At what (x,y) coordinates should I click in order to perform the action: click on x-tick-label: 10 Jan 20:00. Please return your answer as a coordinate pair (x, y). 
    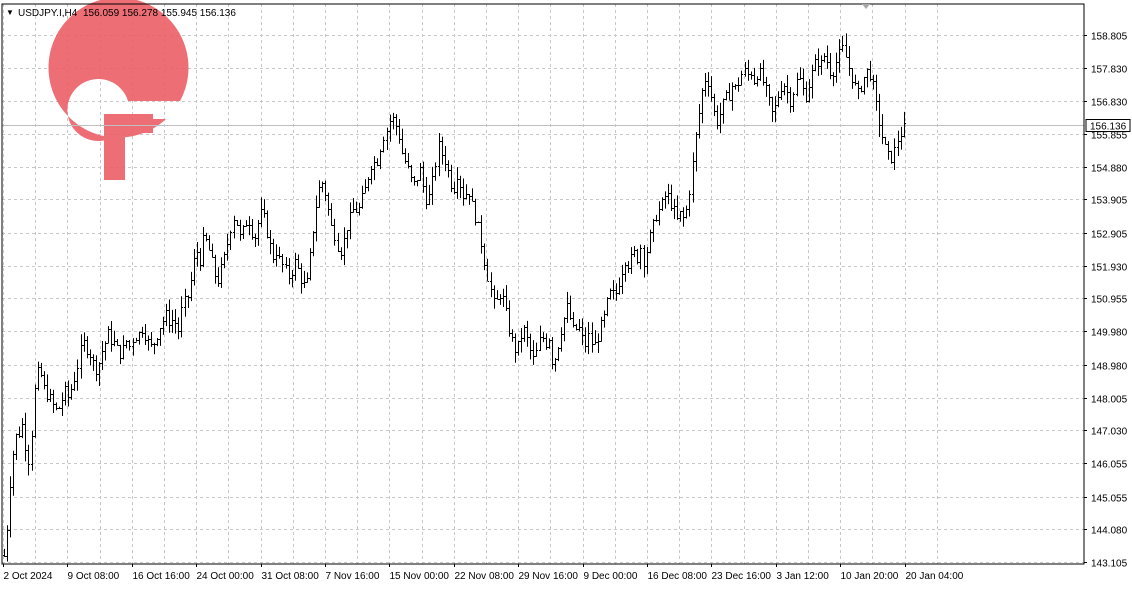
    Looking at the image, I should click on (870, 576).